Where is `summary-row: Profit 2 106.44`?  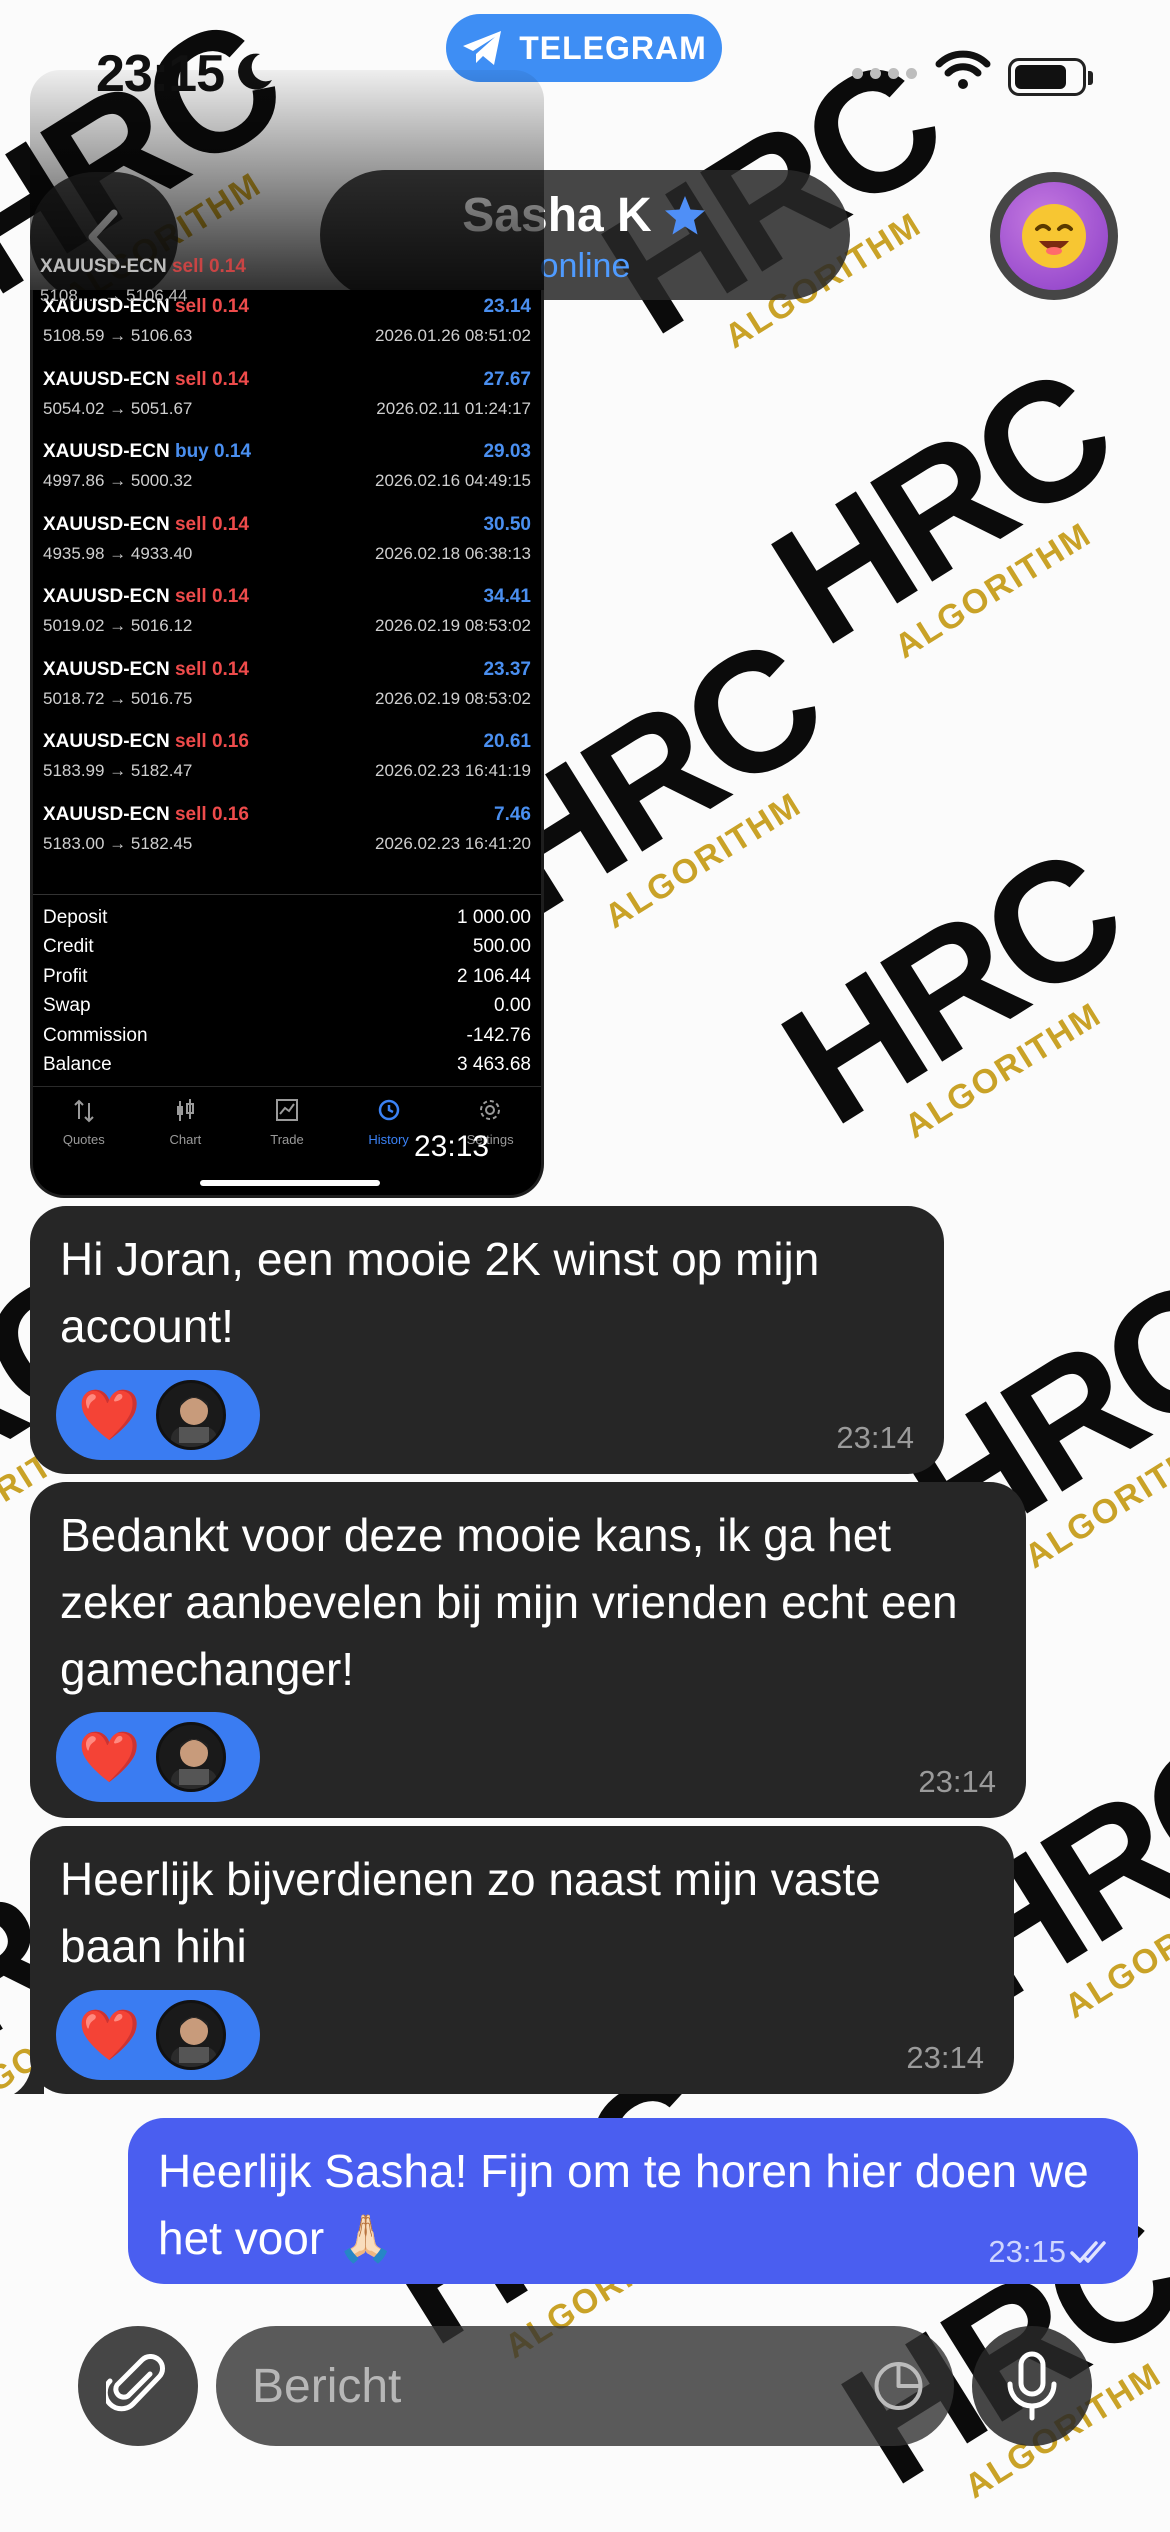 summary-row: Profit 2 106.44 is located at coordinates (287, 977).